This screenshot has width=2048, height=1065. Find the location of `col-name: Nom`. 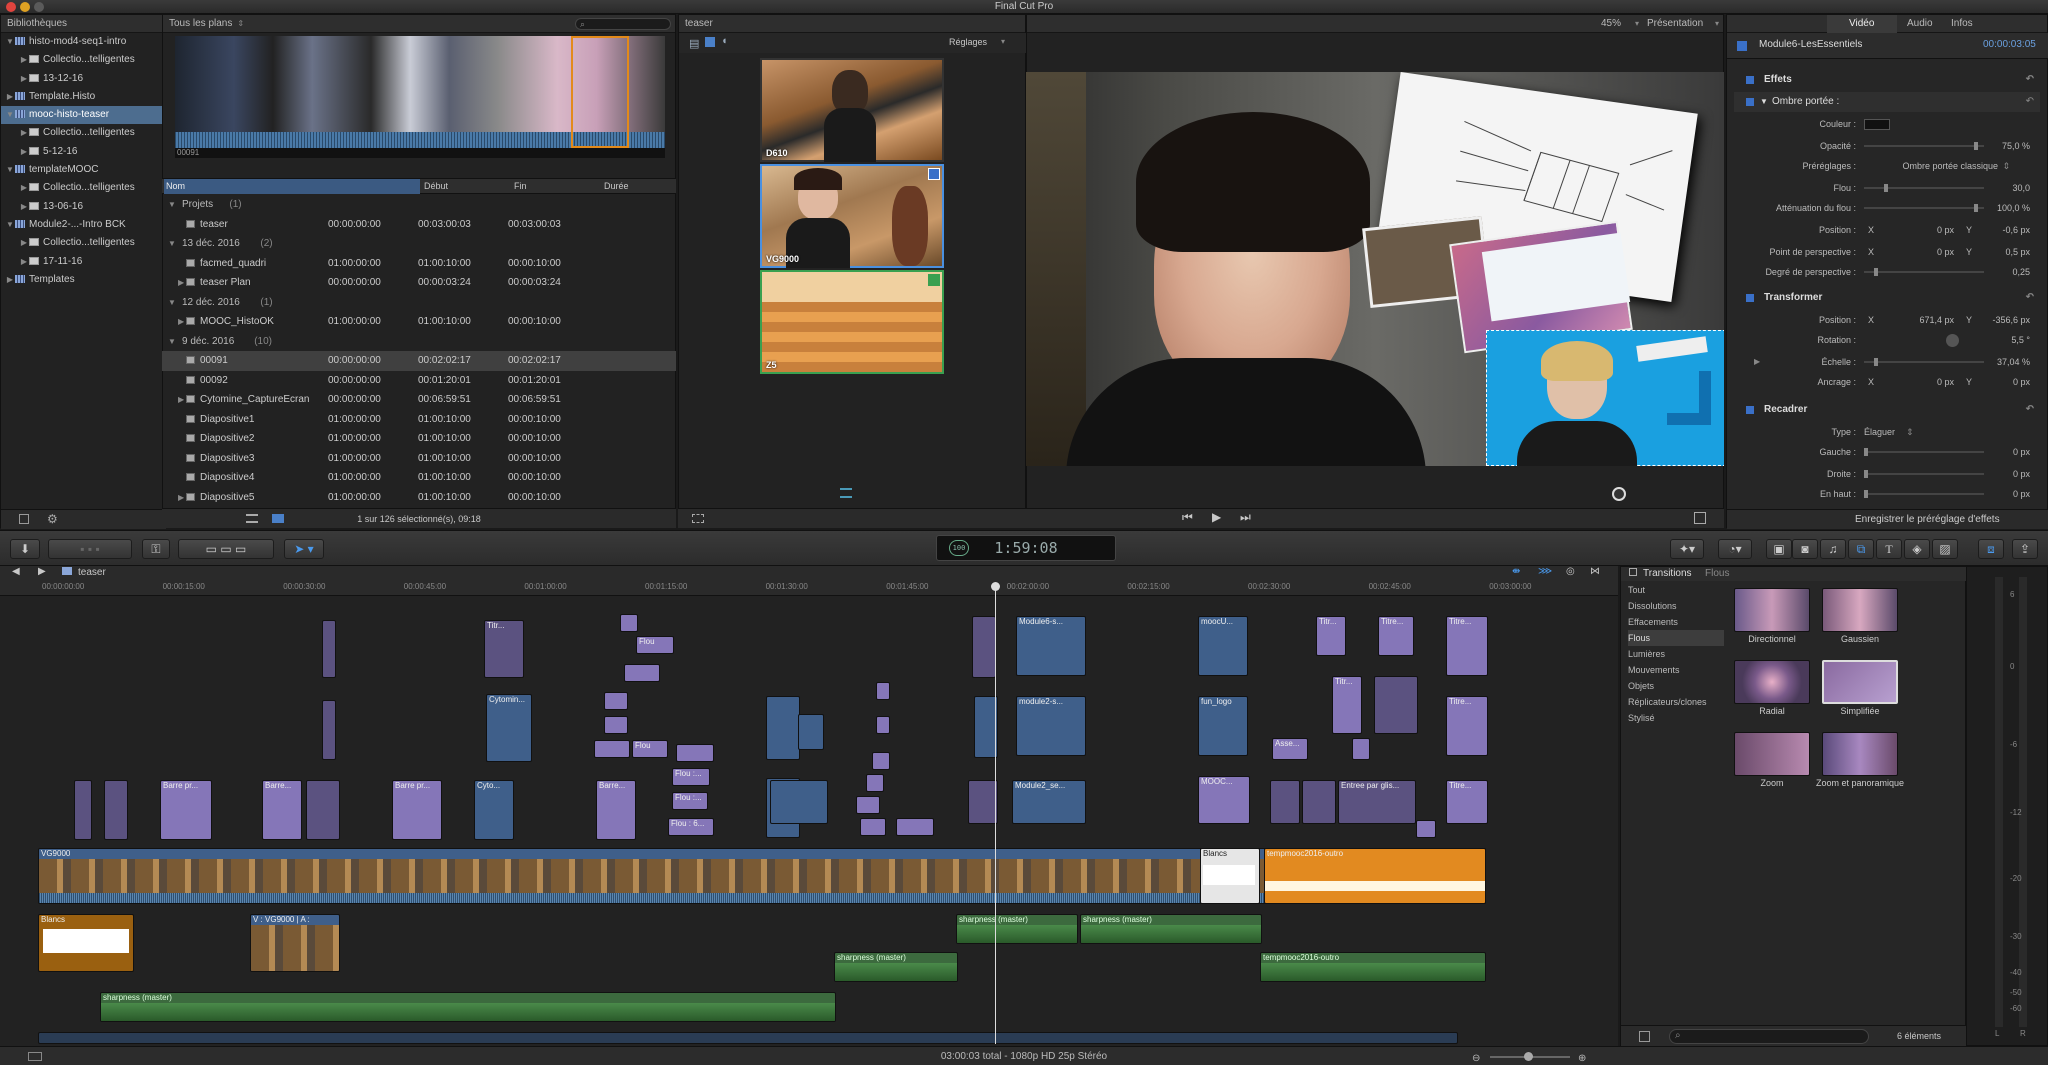

col-name: Nom is located at coordinates (175, 186).